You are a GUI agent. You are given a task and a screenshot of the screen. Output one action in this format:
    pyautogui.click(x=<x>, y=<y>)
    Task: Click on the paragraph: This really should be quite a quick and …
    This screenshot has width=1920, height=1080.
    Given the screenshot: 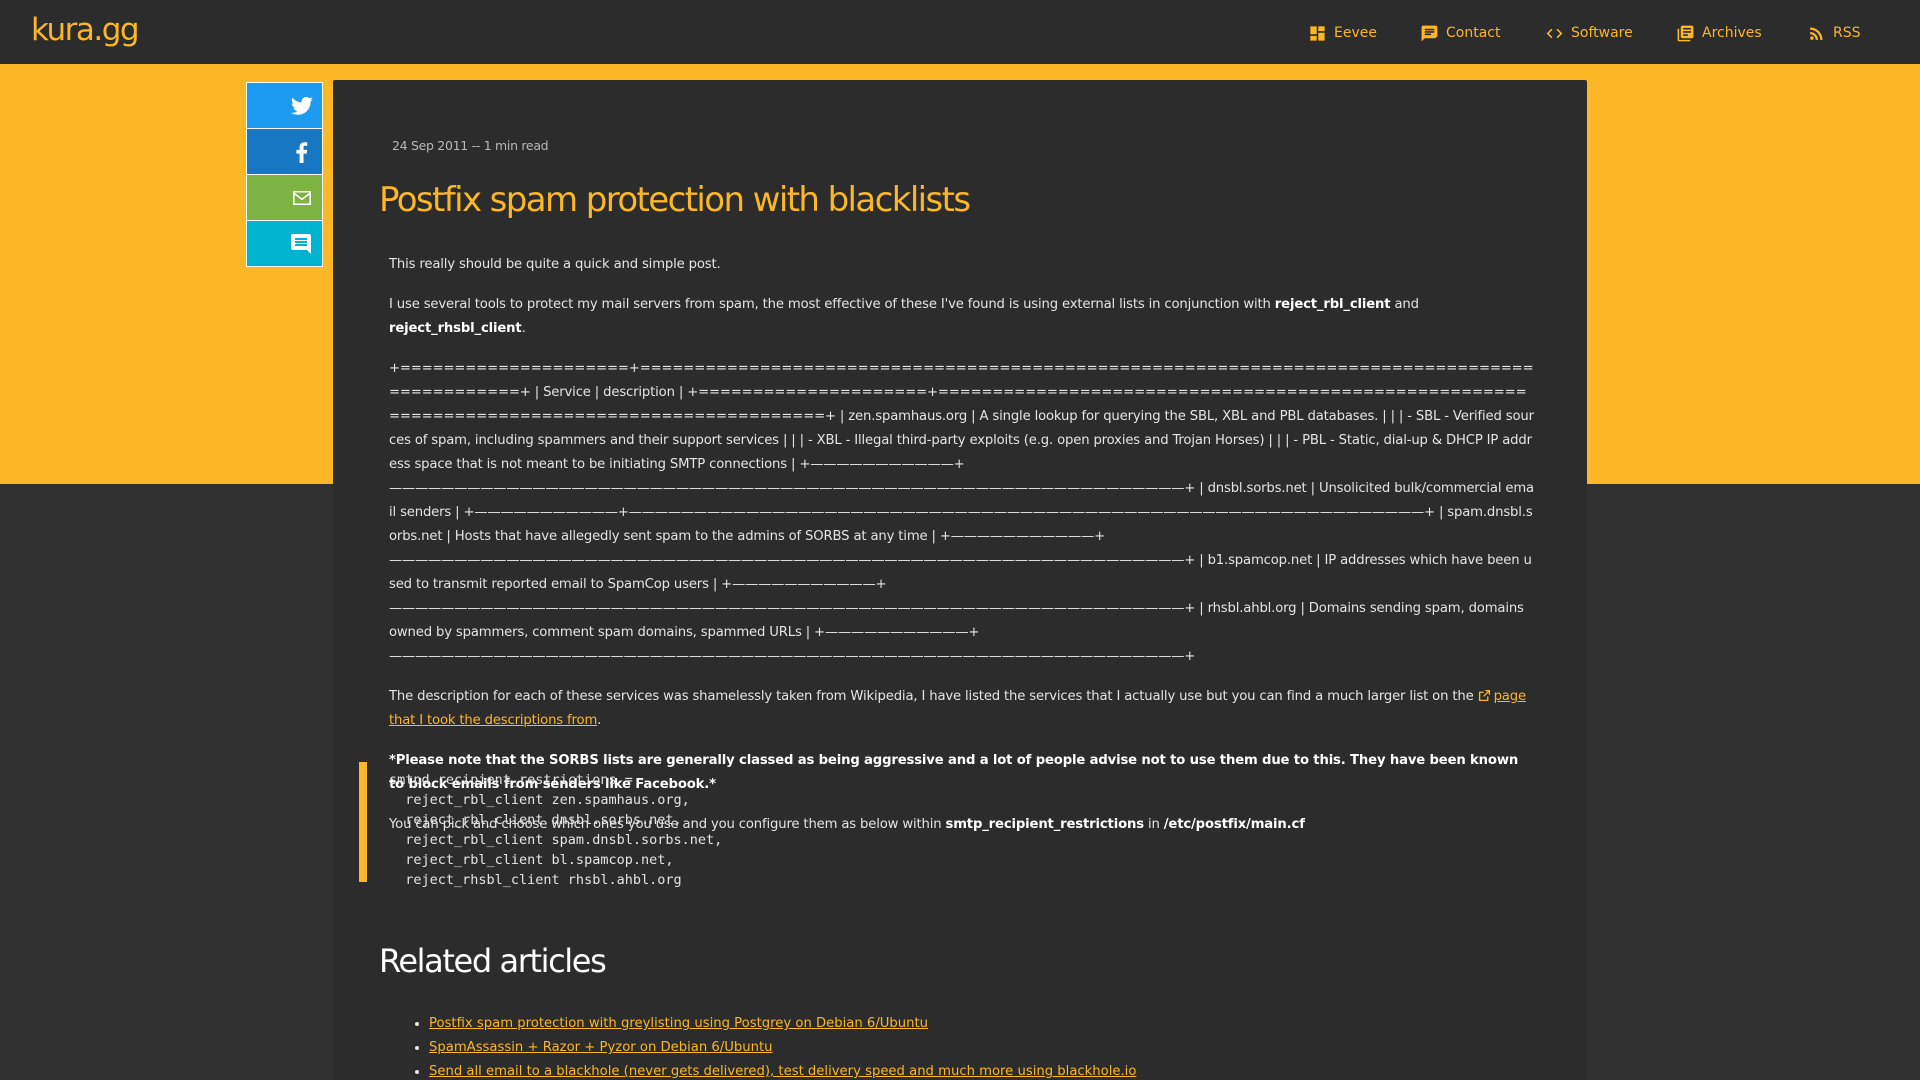 What is the action you would take?
    pyautogui.click(x=961, y=265)
    